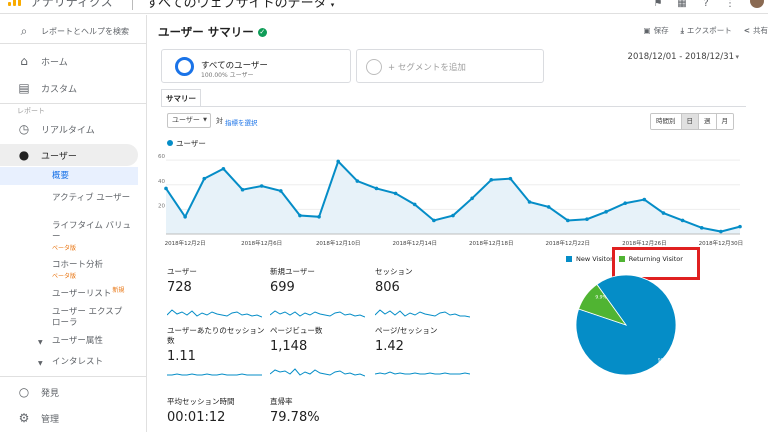 Image resolution: width=768 pixels, height=432 pixels. What do you see at coordinates (682, 6) in the screenshot?
I see `apps-icon: ▦` at bounding box center [682, 6].